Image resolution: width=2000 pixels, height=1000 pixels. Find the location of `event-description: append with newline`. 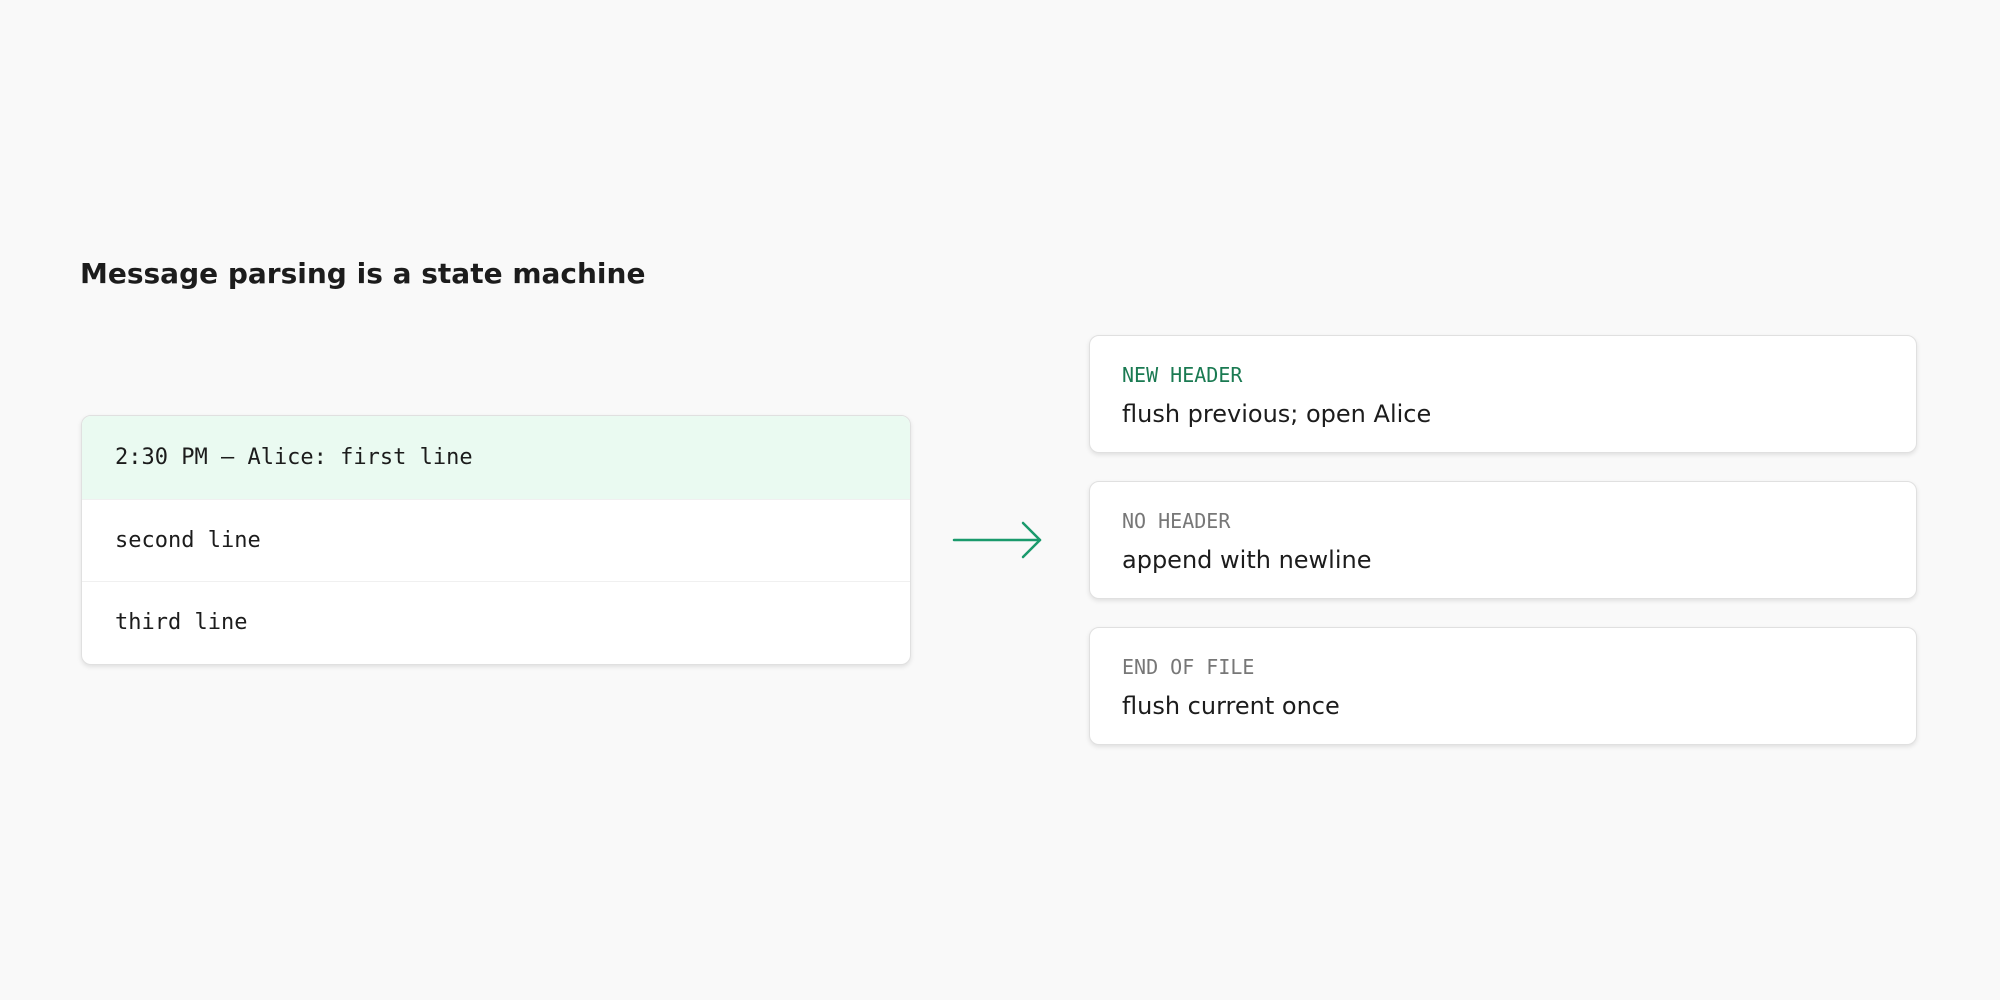

event-description: append with newline is located at coordinates (1247, 560).